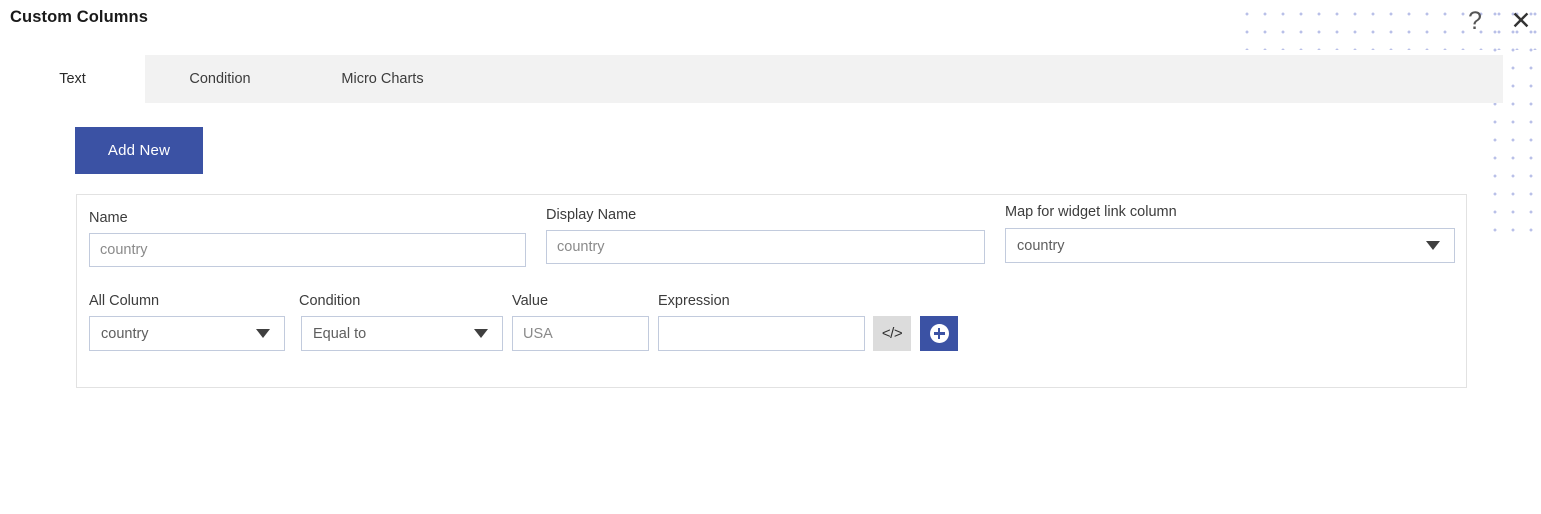 This screenshot has height=514, width=1541. What do you see at coordinates (139, 150) in the screenshot?
I see `add-new-button: Add New` at bounding box center [139, 150].